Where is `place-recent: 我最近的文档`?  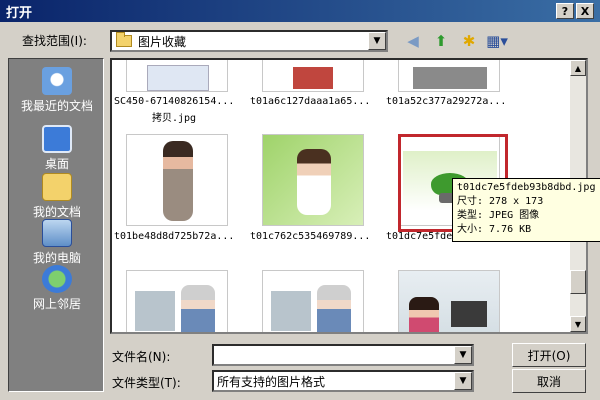 place-recent: 我最近的文档 is located at coordinates (57, 90).